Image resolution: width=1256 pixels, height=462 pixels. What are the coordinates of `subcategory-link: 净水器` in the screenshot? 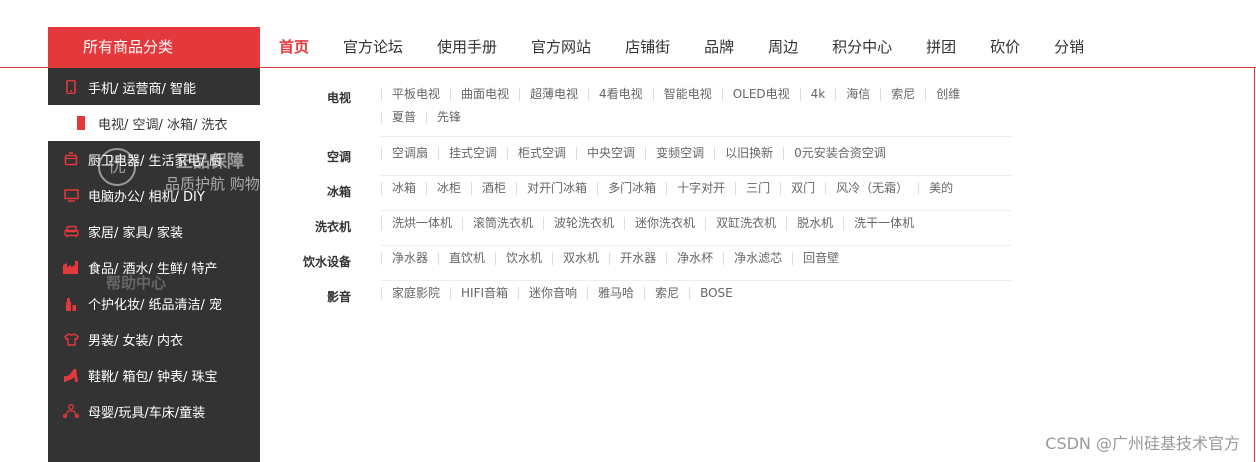 It's located at (409, 258).